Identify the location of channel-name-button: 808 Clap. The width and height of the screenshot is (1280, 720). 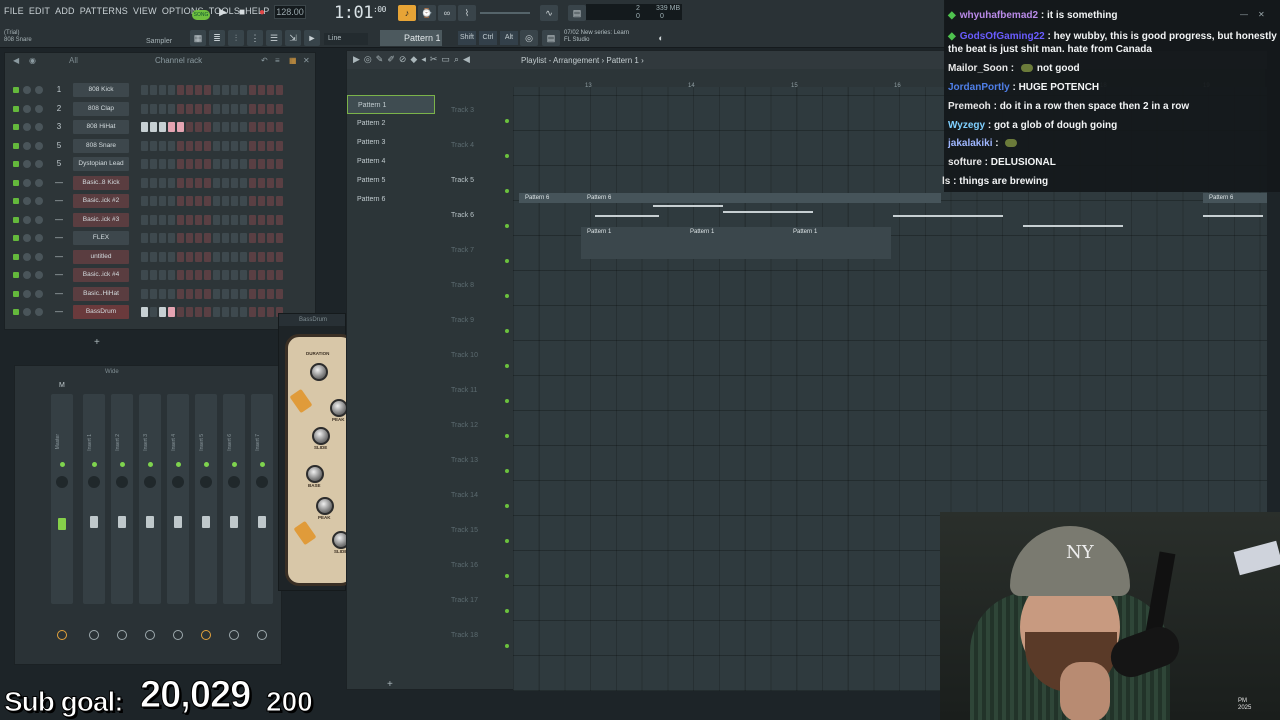
(101, 108).